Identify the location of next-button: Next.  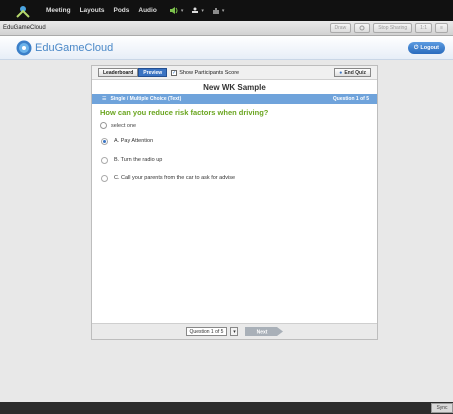
(264, 331).